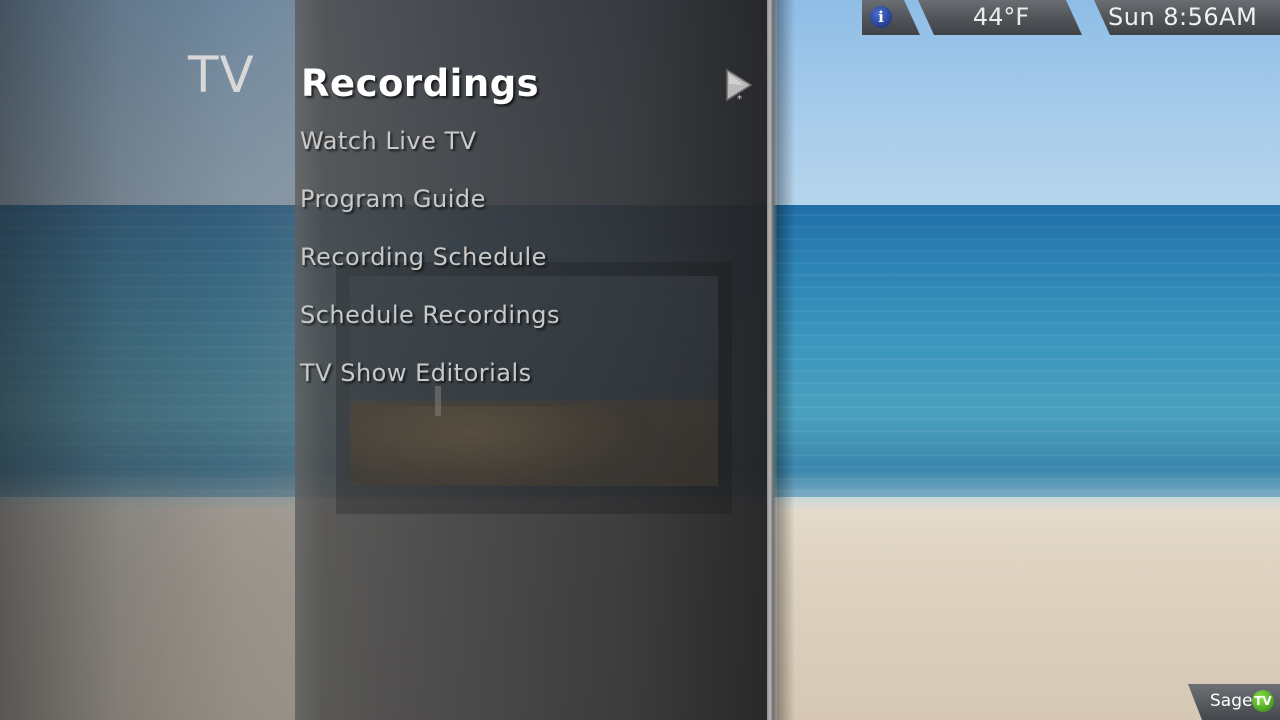  Describe the element at coordinates (500, 446) in the screenshot. I see `preview-hill` at that location.